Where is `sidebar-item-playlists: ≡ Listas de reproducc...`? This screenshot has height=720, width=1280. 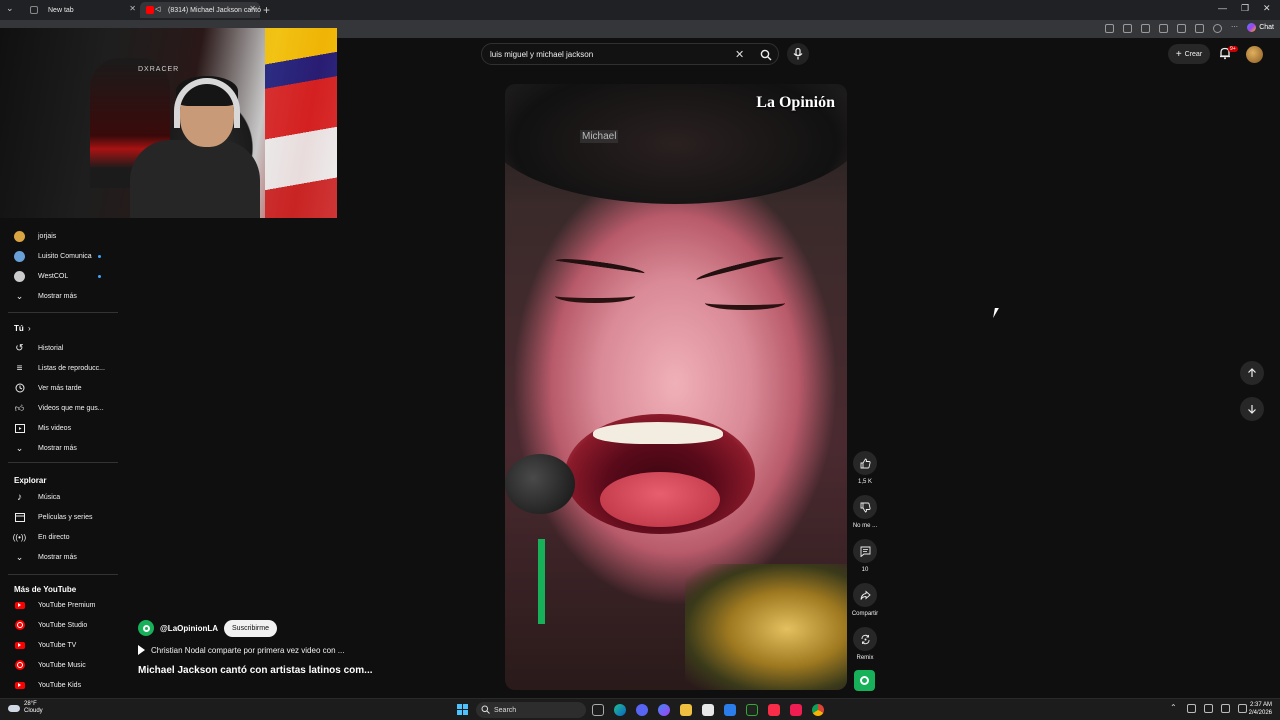 sidebar-item-playlists: ≡ Listas de reproducc... is located at coordinates (59, 368).